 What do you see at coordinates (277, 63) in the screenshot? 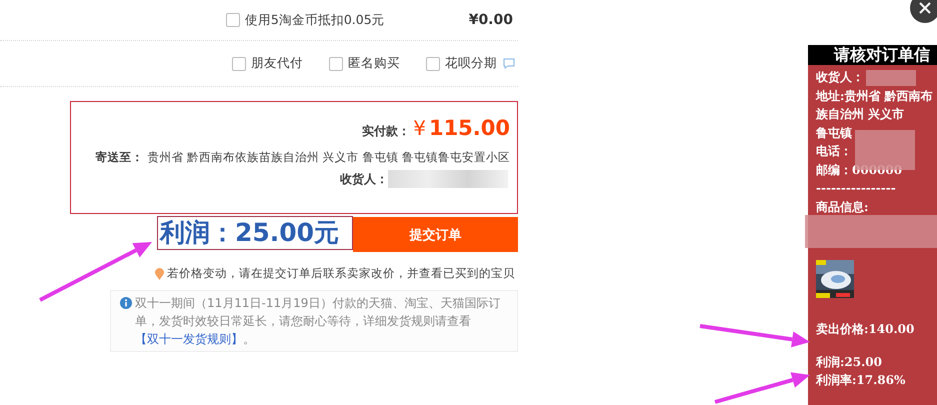
I see `option-label: 朋友代付` at bounding box center [277, 63].